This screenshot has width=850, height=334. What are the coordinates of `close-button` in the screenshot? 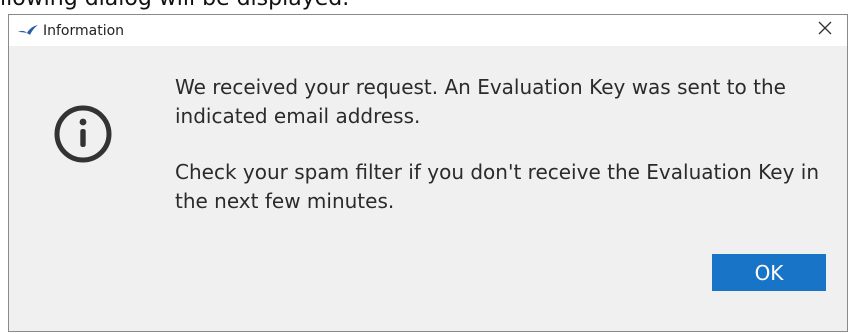 It's located at (825, 30).